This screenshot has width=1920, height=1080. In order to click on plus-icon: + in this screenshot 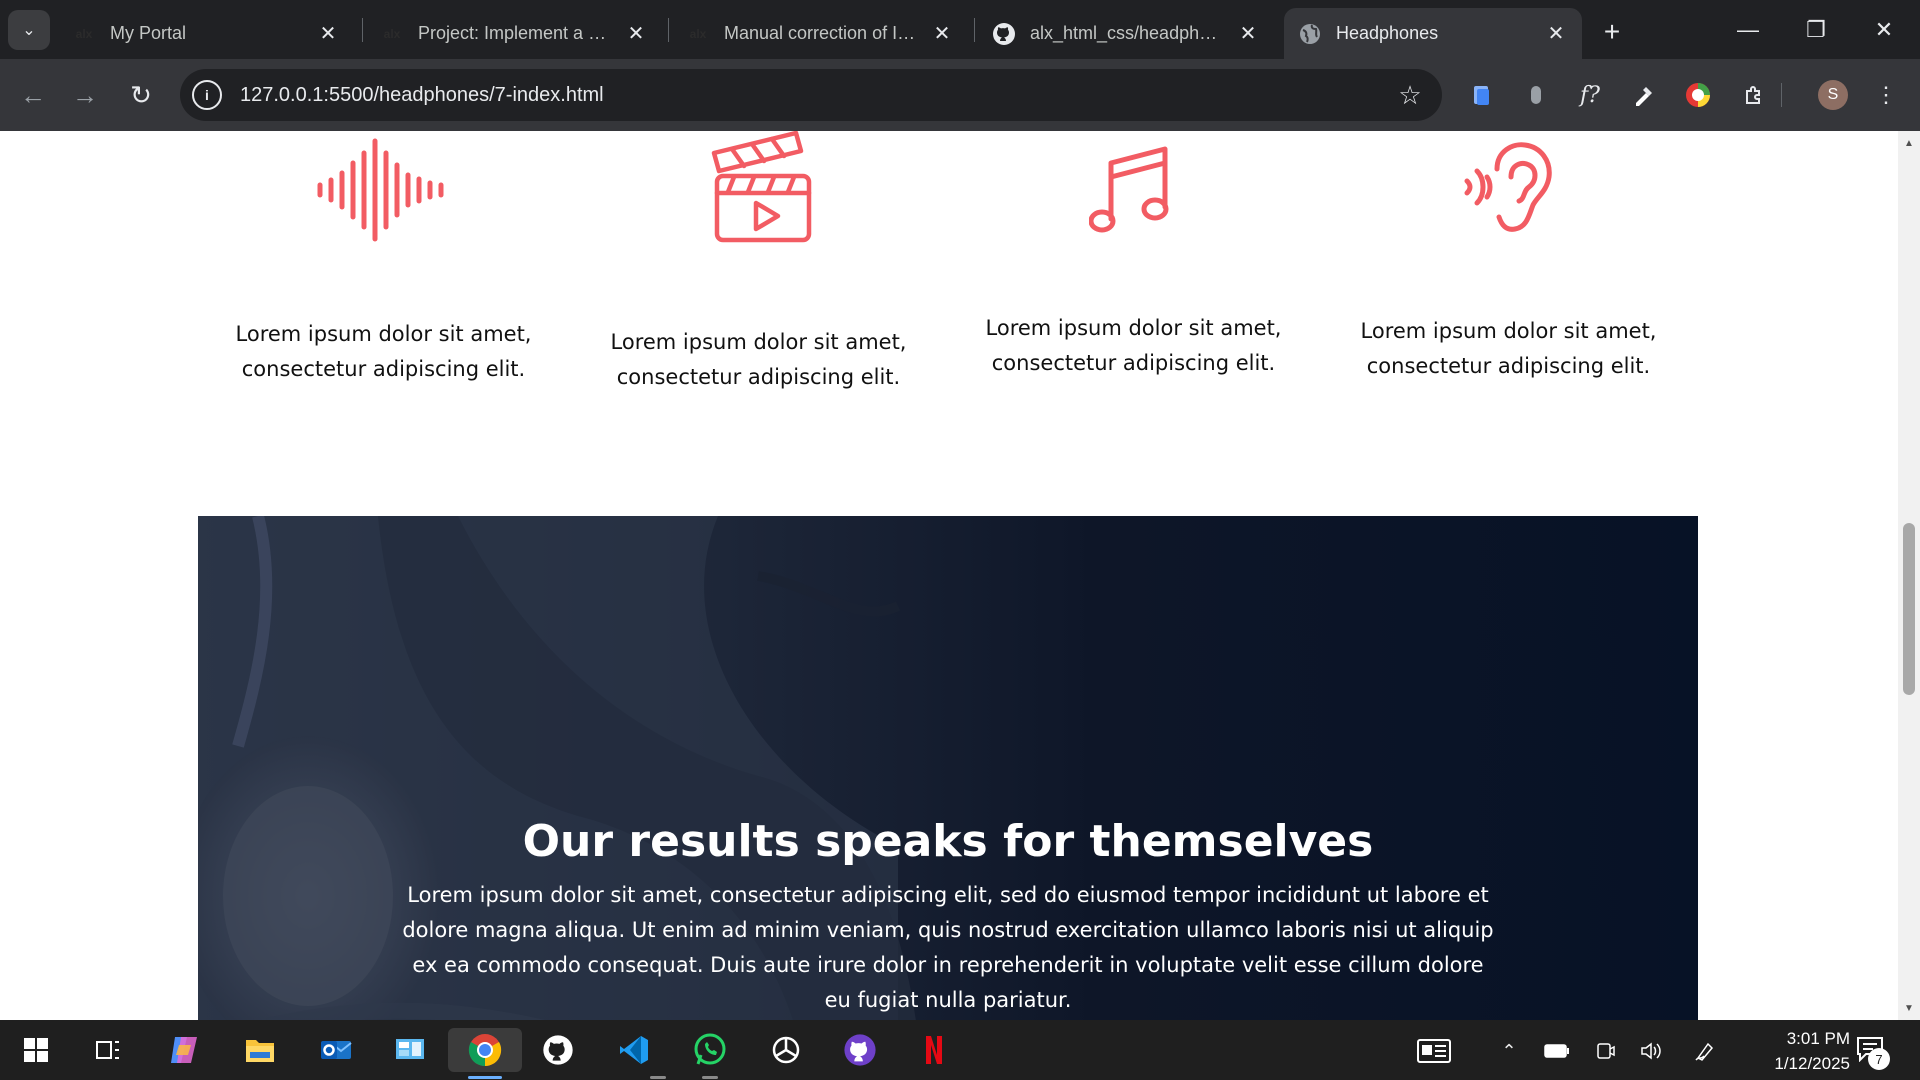, I will do `click(1612, 31)`.